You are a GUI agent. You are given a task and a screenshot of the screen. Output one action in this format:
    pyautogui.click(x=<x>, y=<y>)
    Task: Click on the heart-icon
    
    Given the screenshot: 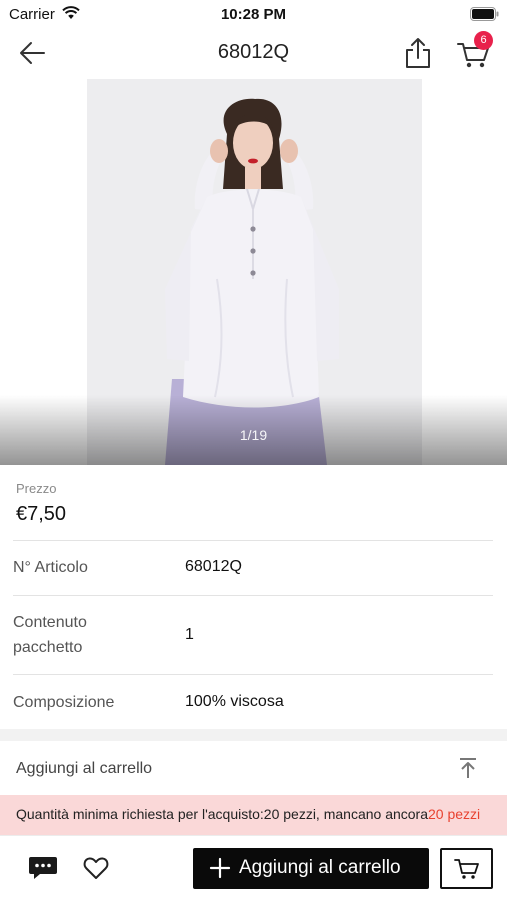 What is the action you would take?
    pyautogui.click(x=96, y=868)
    